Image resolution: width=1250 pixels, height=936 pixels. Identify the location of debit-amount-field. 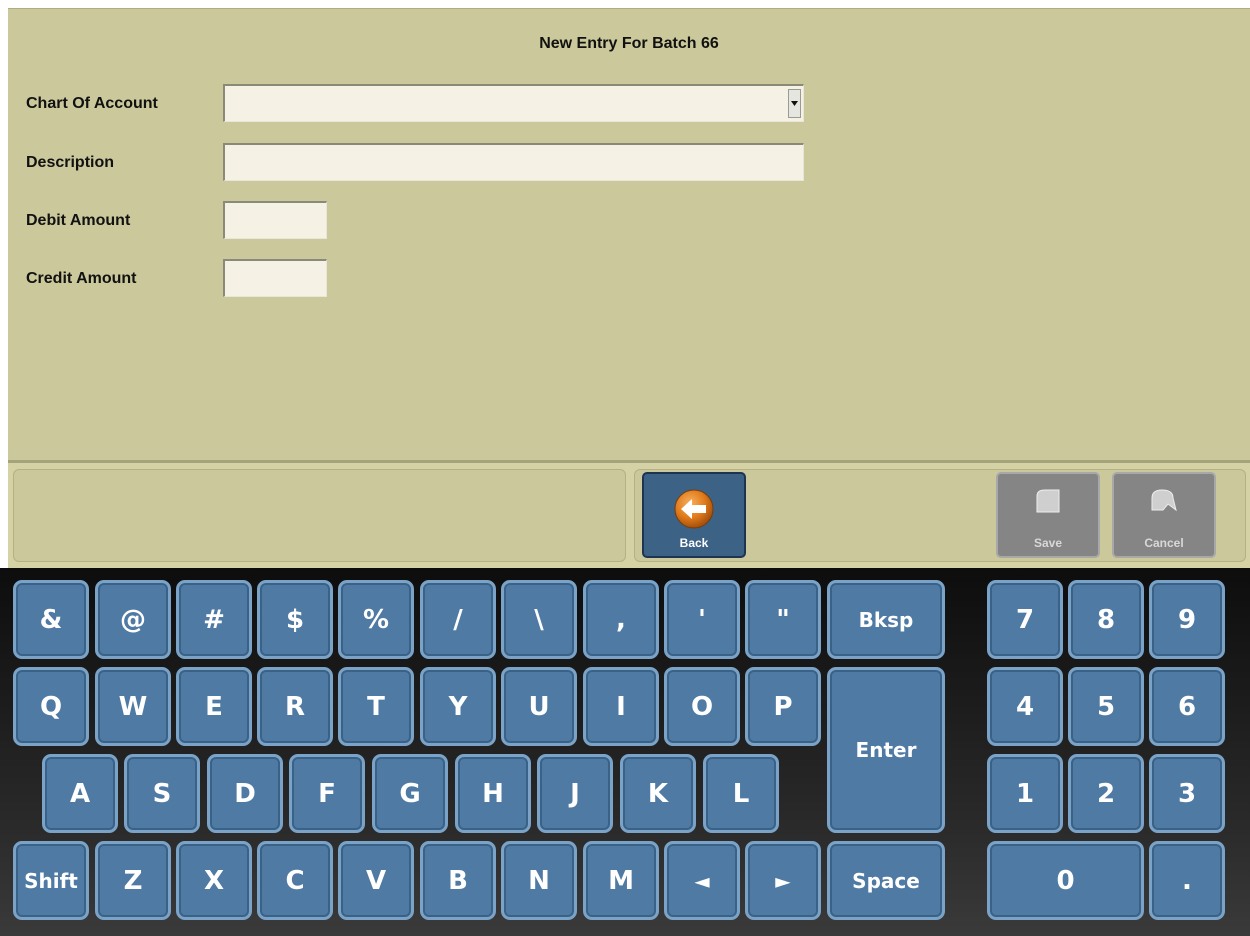
(275, 220).